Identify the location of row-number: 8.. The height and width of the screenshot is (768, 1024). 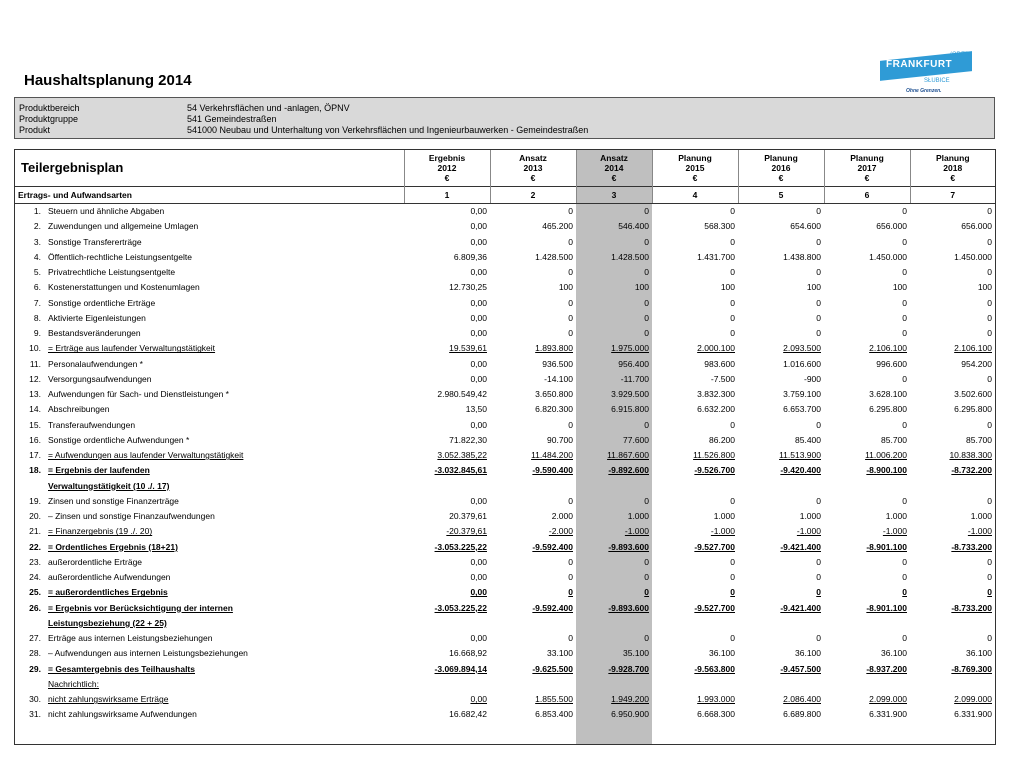
(37, 317).